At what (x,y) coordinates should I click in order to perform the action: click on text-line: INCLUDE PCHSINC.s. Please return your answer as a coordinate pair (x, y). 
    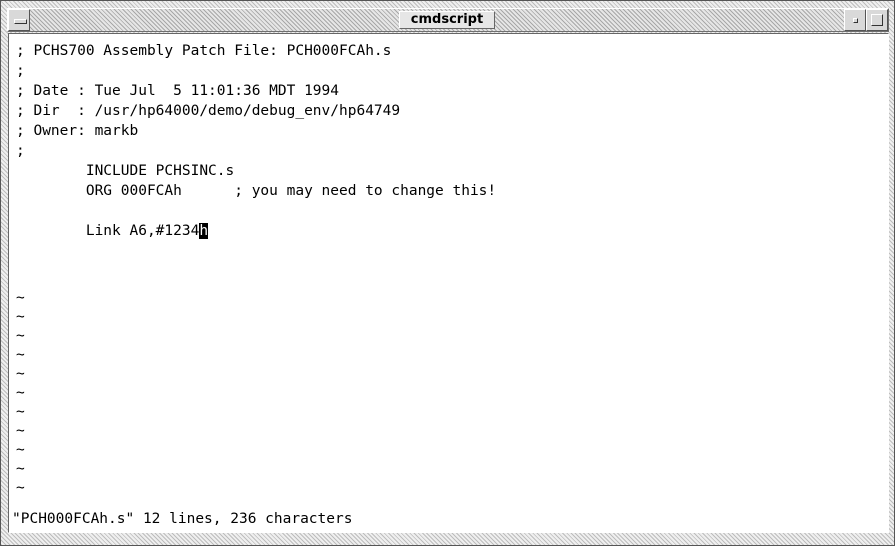
    Looking at the image, I should click on (125, 171).